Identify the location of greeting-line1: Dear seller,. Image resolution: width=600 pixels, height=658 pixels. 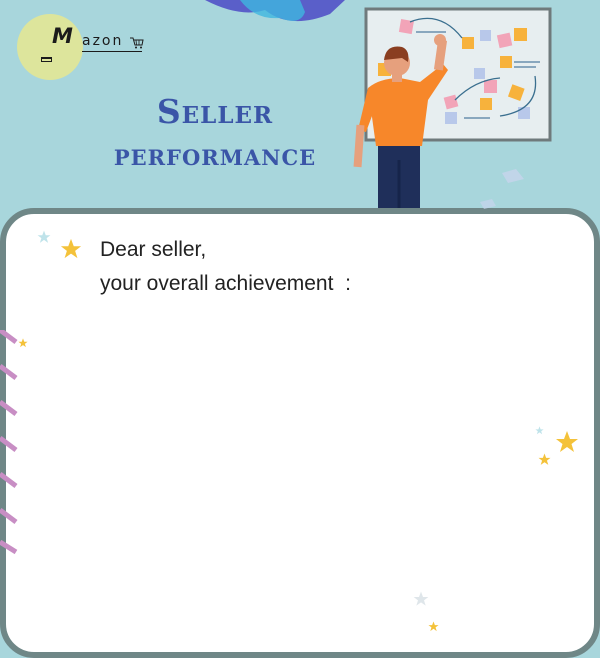
(153, 249).